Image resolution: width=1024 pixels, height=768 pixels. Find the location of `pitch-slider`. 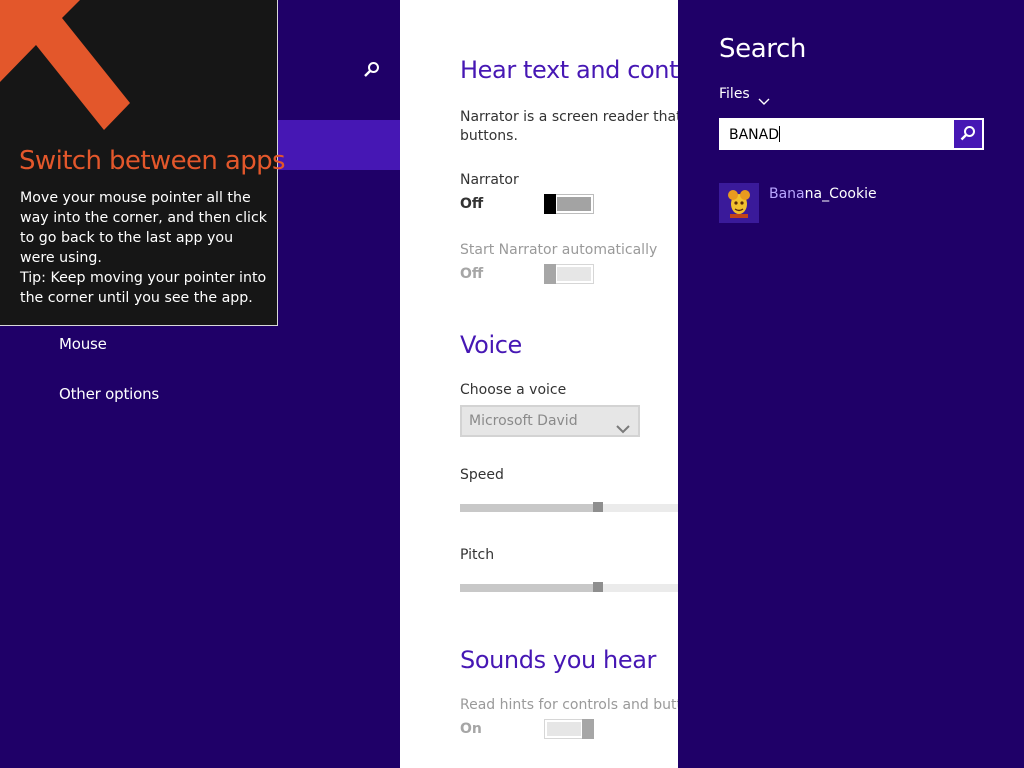

pitch-slider is located at coordinates (569, 587).